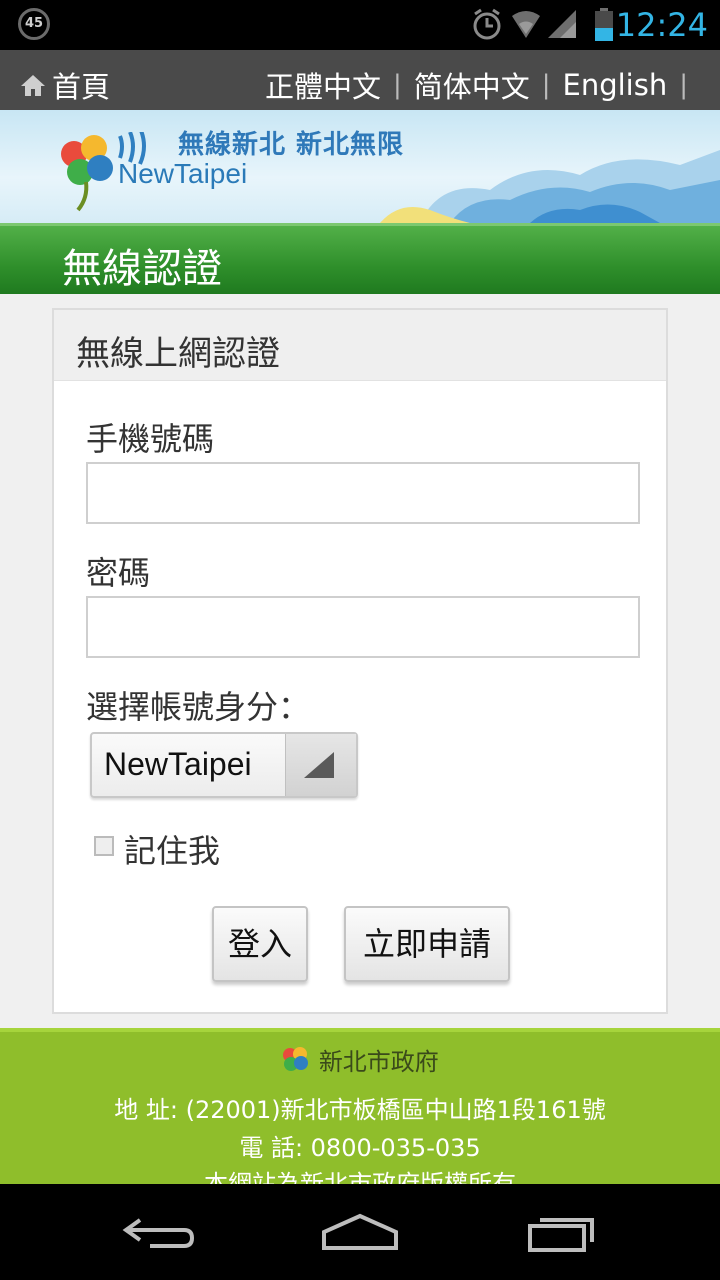 This screenshot has width=720, height=1280. Describe the element at coordinates (198, 707) in the screenshot. I see `identity-label: 選擇帳號身分：` at that location.